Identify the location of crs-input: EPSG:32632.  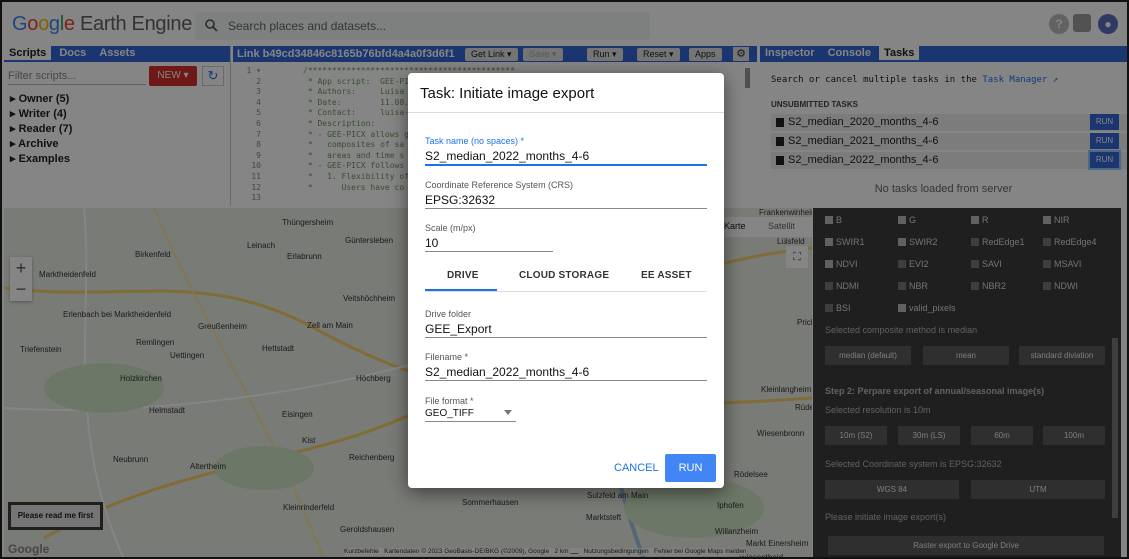
(460, 200).